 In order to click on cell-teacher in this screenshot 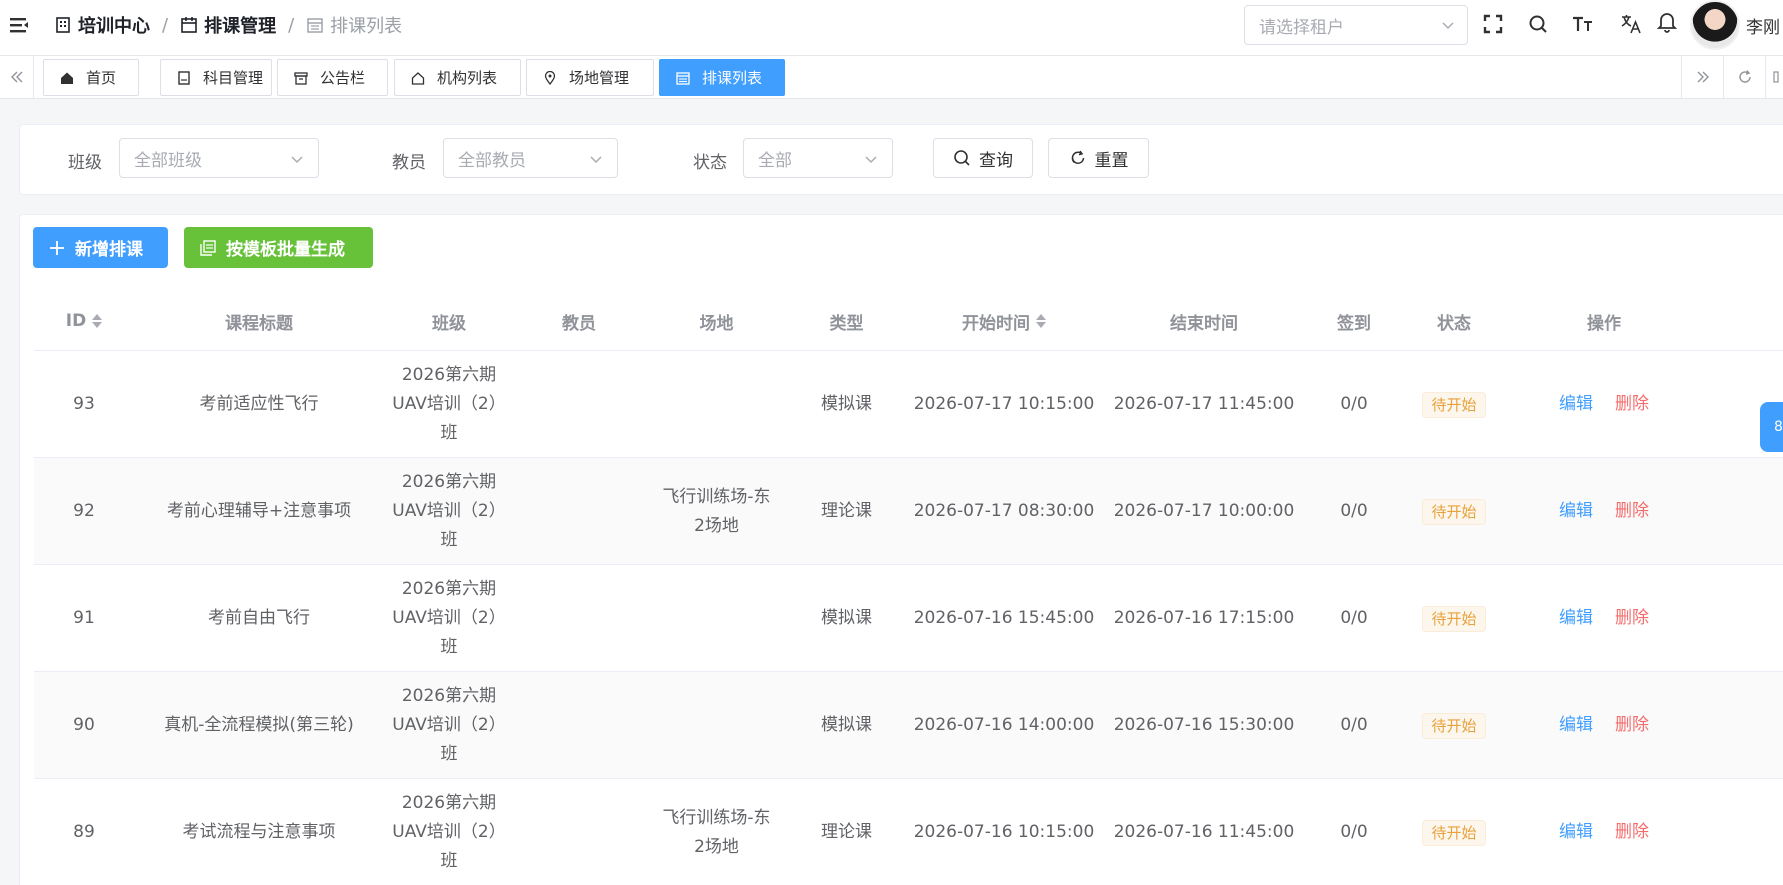, I will do `click(579, 725)`.